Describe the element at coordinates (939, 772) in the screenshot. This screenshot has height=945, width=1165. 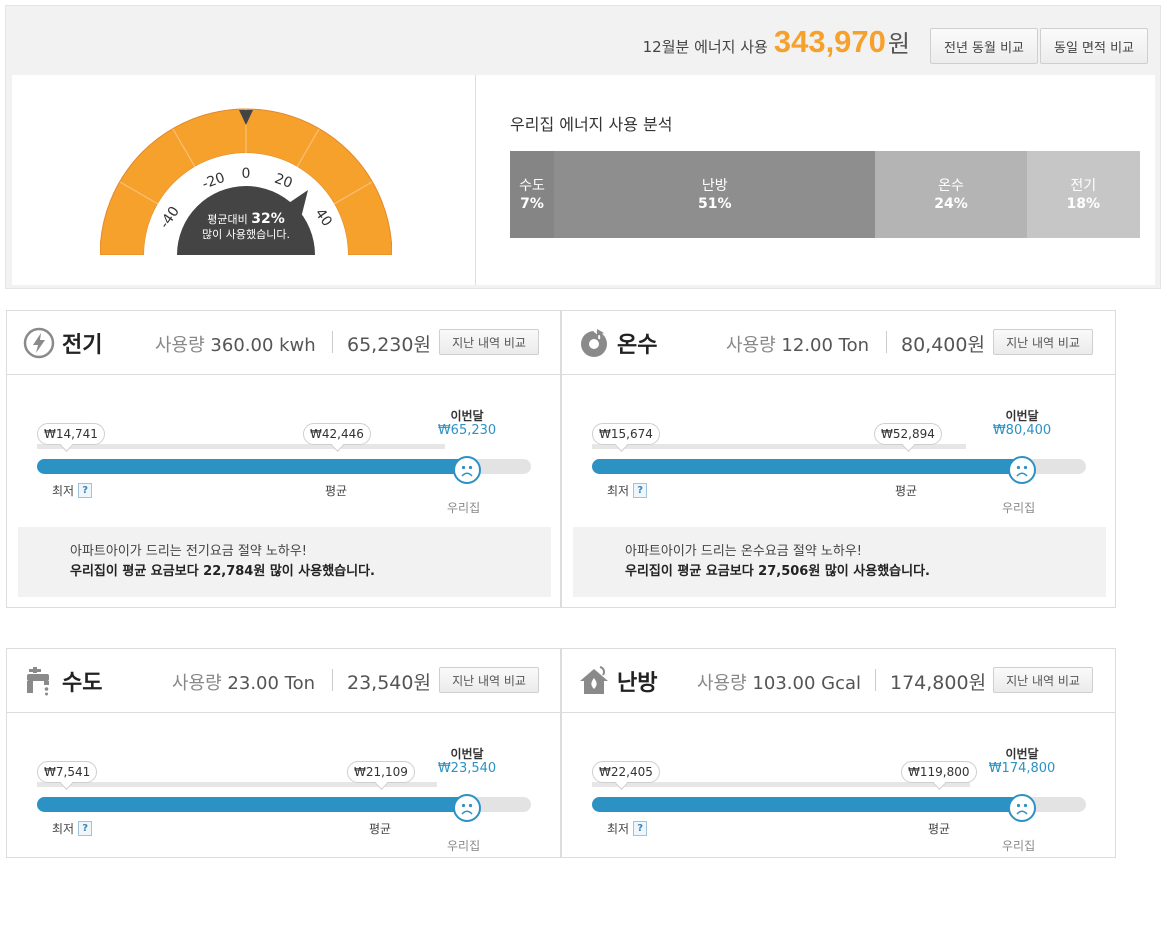
I see `avg-value-marker: ₩119,800` at that location.